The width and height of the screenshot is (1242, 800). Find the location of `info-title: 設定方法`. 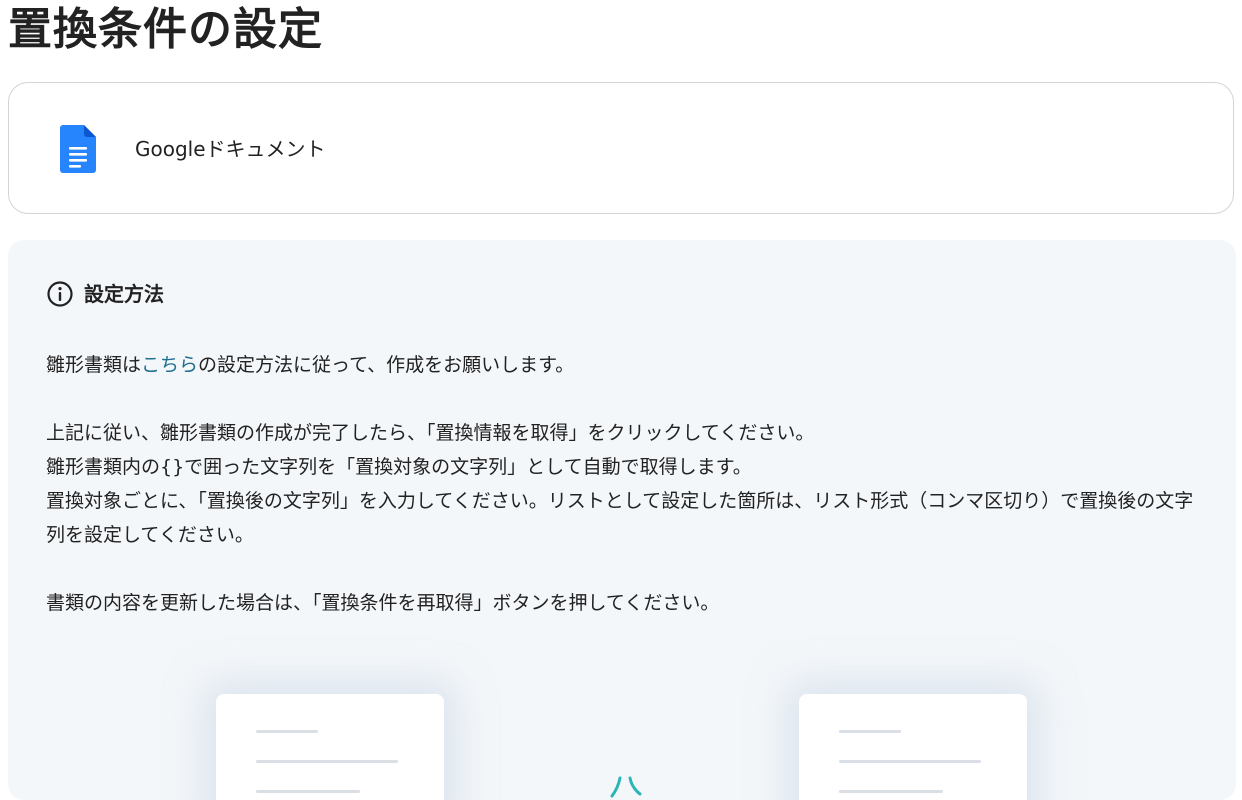

info-title: 設定方法 is located at coordinates (124, 294).